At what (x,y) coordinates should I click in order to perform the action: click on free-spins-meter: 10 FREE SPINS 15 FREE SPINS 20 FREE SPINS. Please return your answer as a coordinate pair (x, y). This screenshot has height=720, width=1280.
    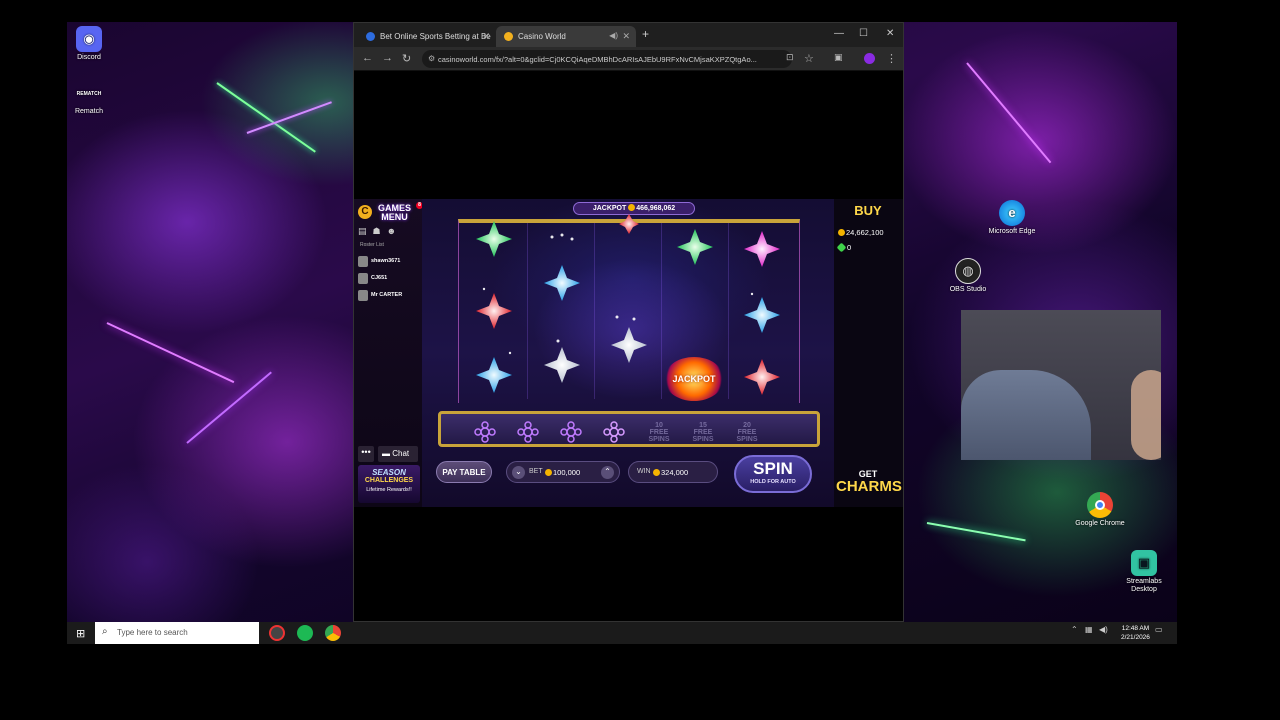
    Looking at the image, I should click on (629, 429).